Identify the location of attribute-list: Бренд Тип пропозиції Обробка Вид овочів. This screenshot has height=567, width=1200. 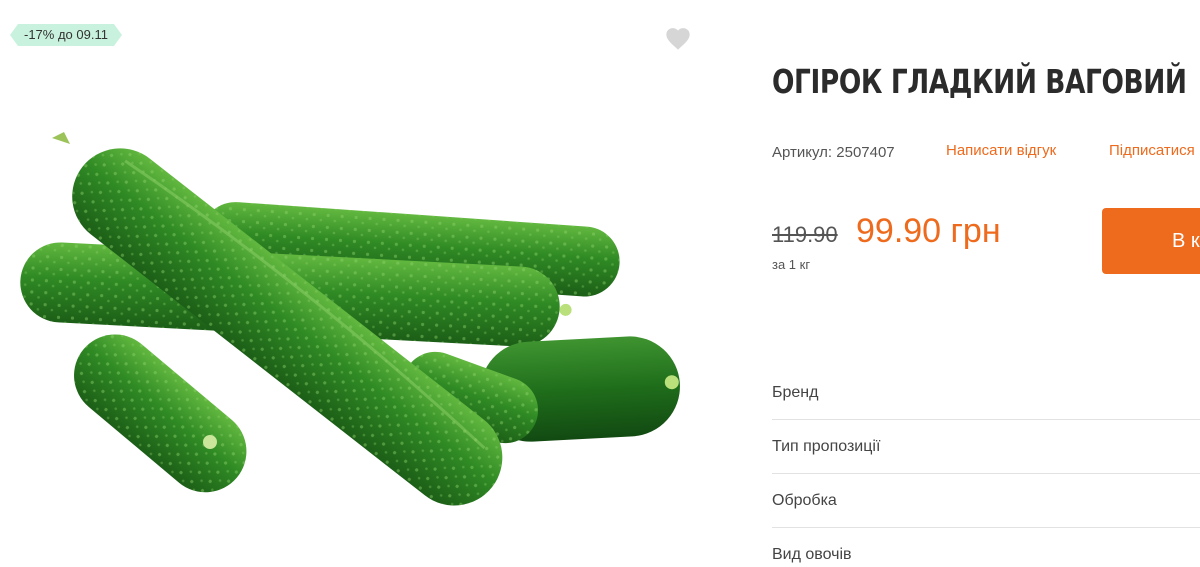
(986, 466).